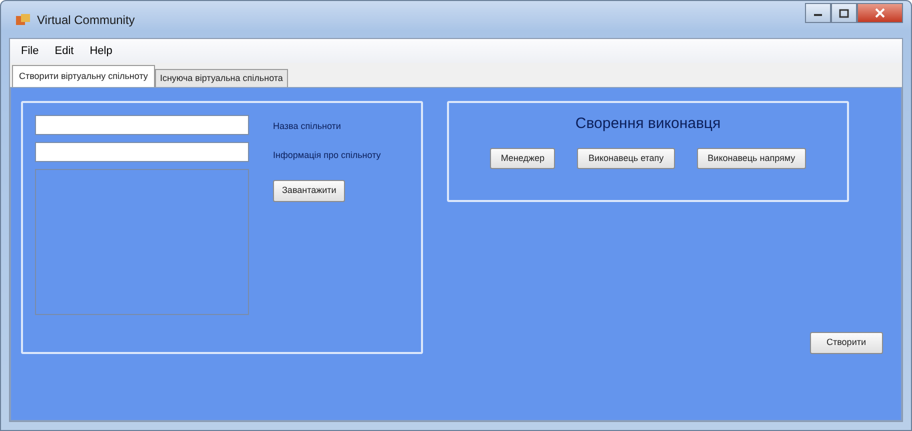 The width and height of the screenshot is (912, 431). I want to click on field-label: Інформація про спільноту, so click(327, 155).